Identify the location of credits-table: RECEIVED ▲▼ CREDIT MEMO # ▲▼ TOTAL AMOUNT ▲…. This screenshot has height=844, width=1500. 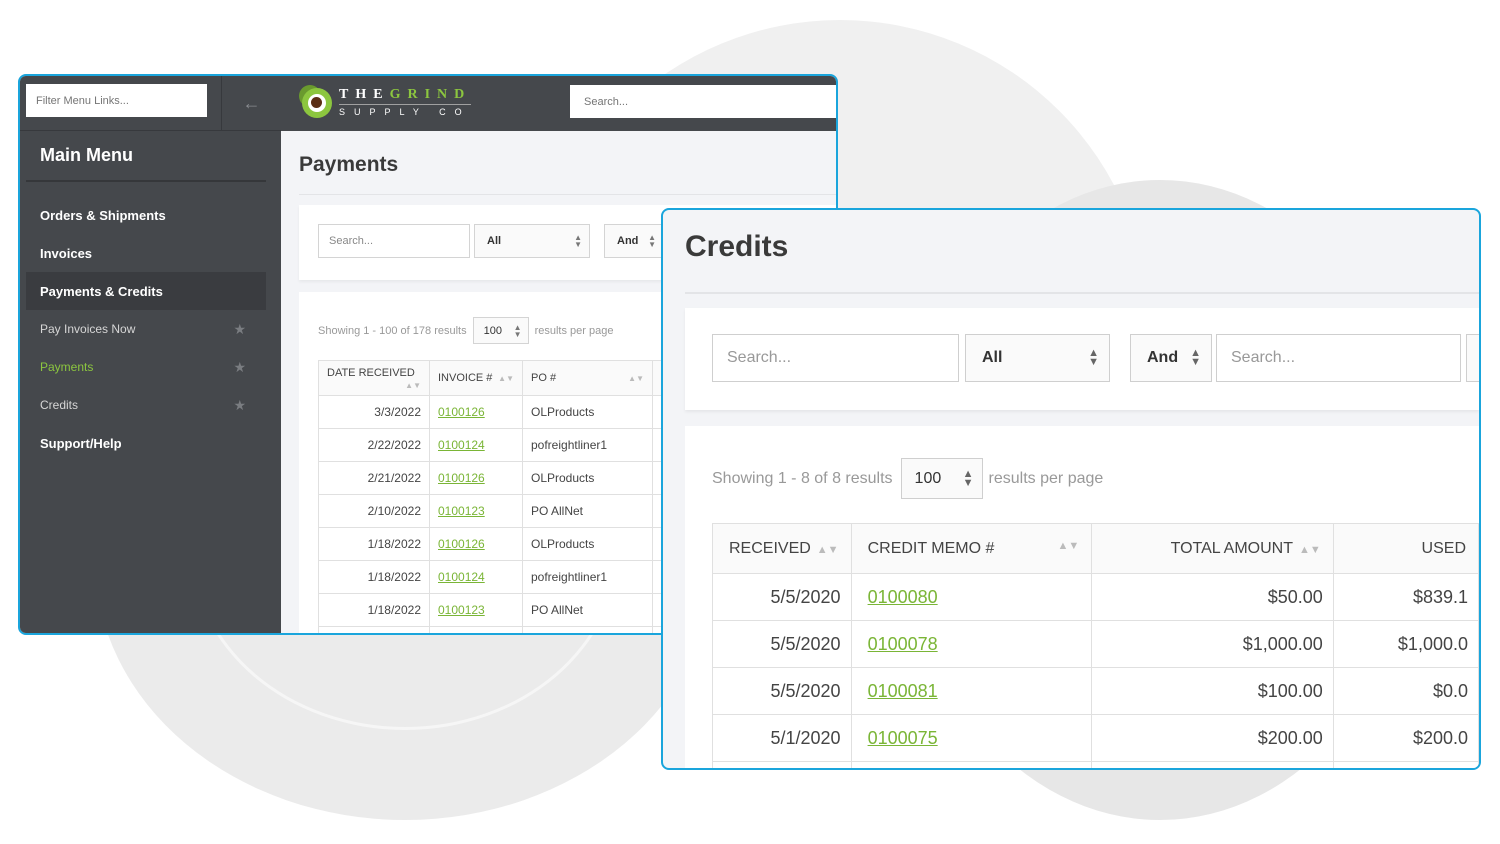
(1095, 645).